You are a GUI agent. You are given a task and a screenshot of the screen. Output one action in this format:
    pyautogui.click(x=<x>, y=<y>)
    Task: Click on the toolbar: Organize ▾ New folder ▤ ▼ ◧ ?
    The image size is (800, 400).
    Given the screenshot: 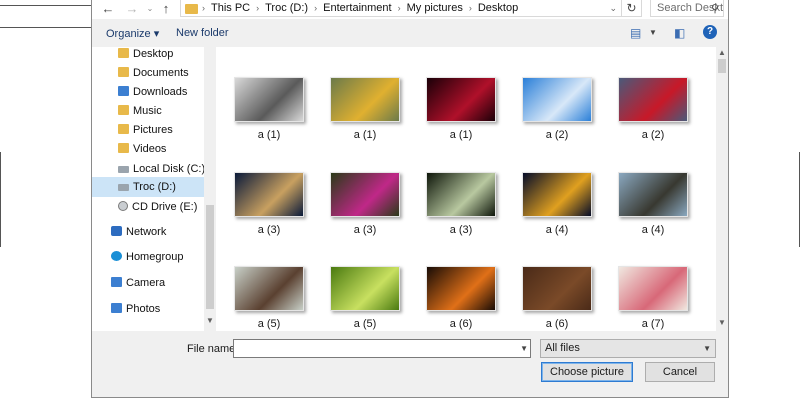 What is the action you would take?
    pyautogui.click(x=410, y=34)
    